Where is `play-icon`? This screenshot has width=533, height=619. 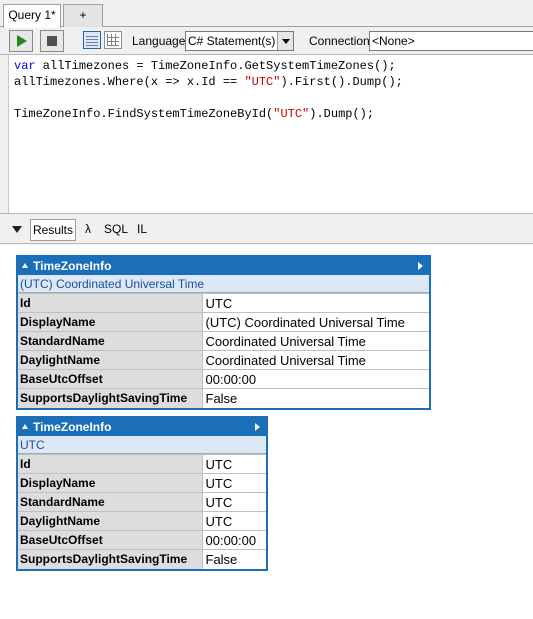
play-icon is located at coordinates (22, 41).